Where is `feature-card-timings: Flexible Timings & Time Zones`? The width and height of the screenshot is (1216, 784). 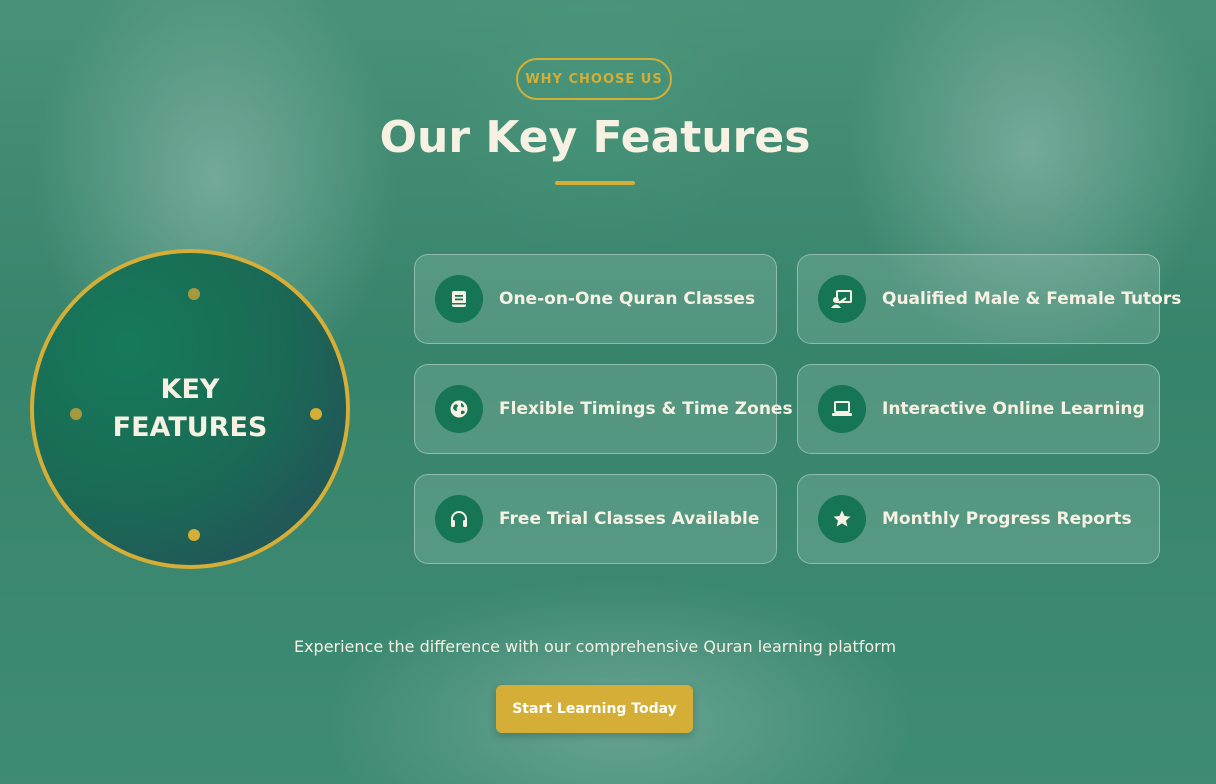
feature-card-timings: Flexible Timings & Time Zones is located at coordinates (603, 409).